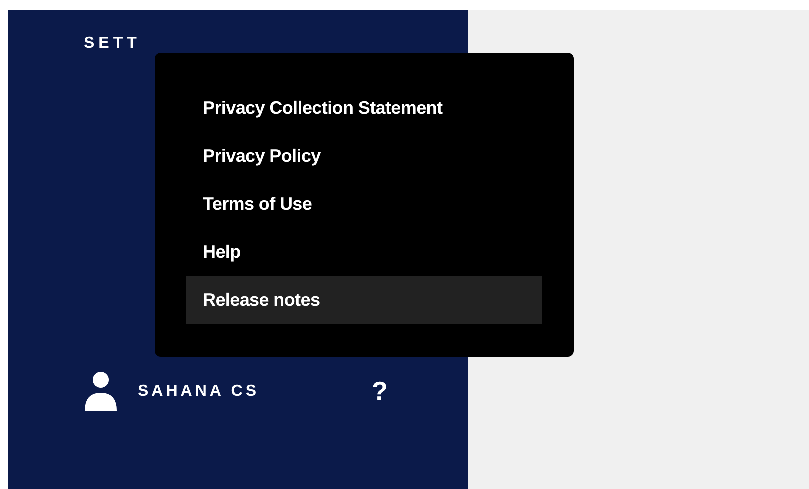 This screenshot has width=809, height=489. I want to click on menu-item: Release notes, so click(364, 300).